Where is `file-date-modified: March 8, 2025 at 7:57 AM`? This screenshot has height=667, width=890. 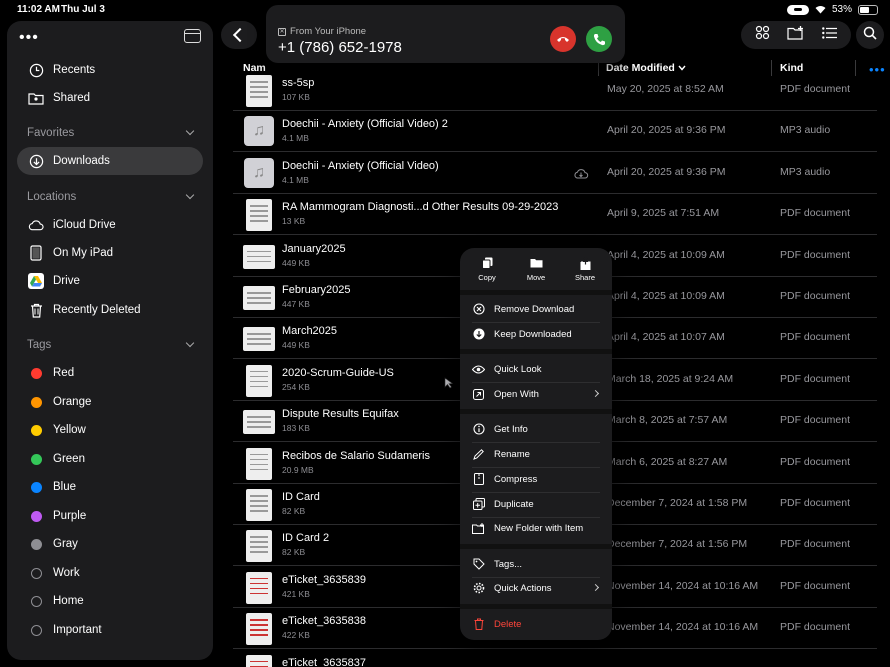
file-date-modified: March 8, 2025 at 7:57 AM is located at coordinates (667, 420).